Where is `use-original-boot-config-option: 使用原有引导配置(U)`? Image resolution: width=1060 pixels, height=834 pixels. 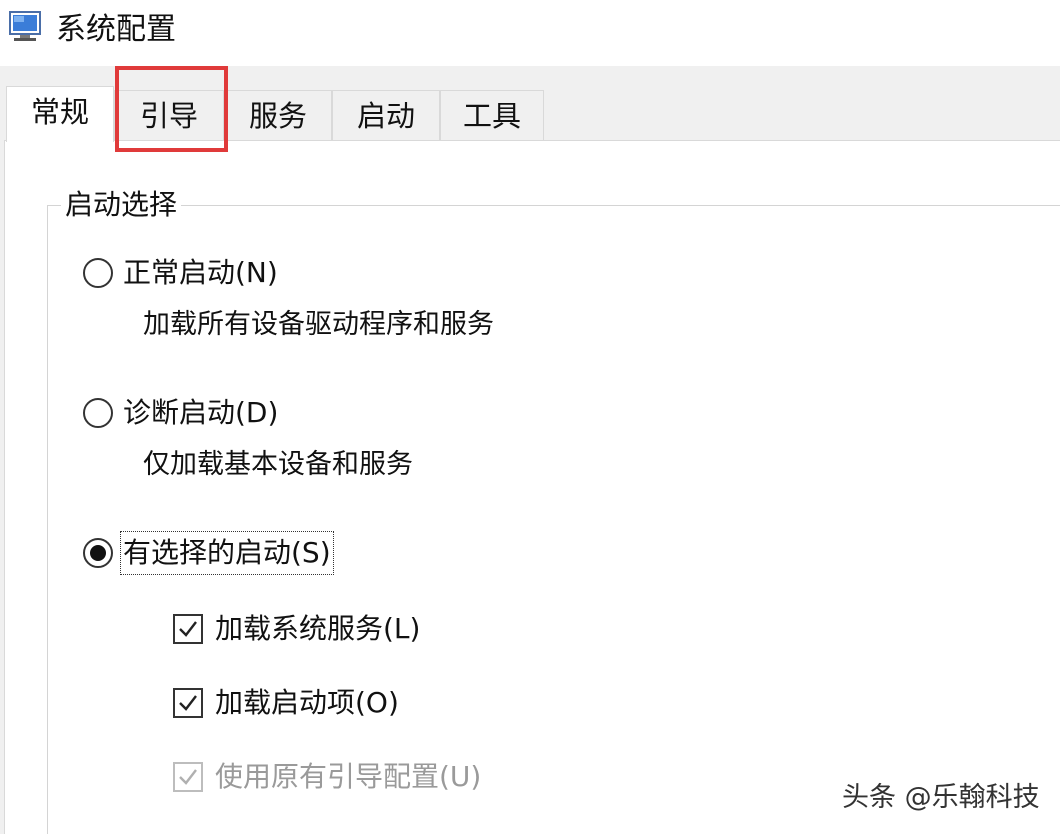
use-original-boot-config-option: 使用原有引导配置(U) is located at coordinates (327, 777).